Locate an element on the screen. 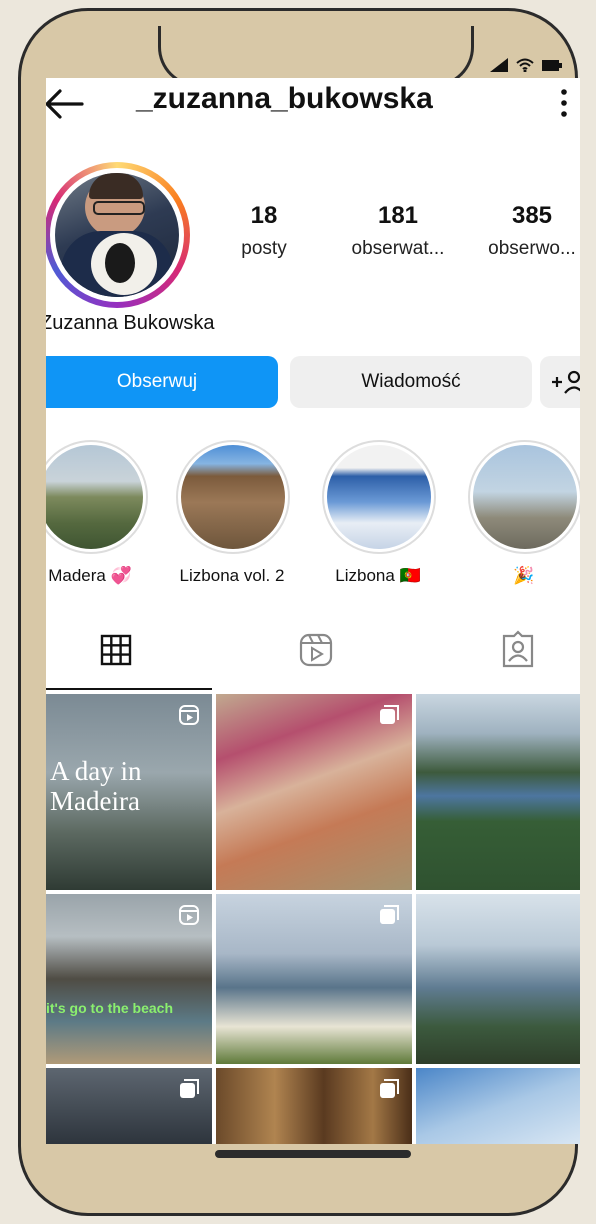 The height and width of the screenshot is (1224, 596). avatar-photo is located at coordinates (117, 235).